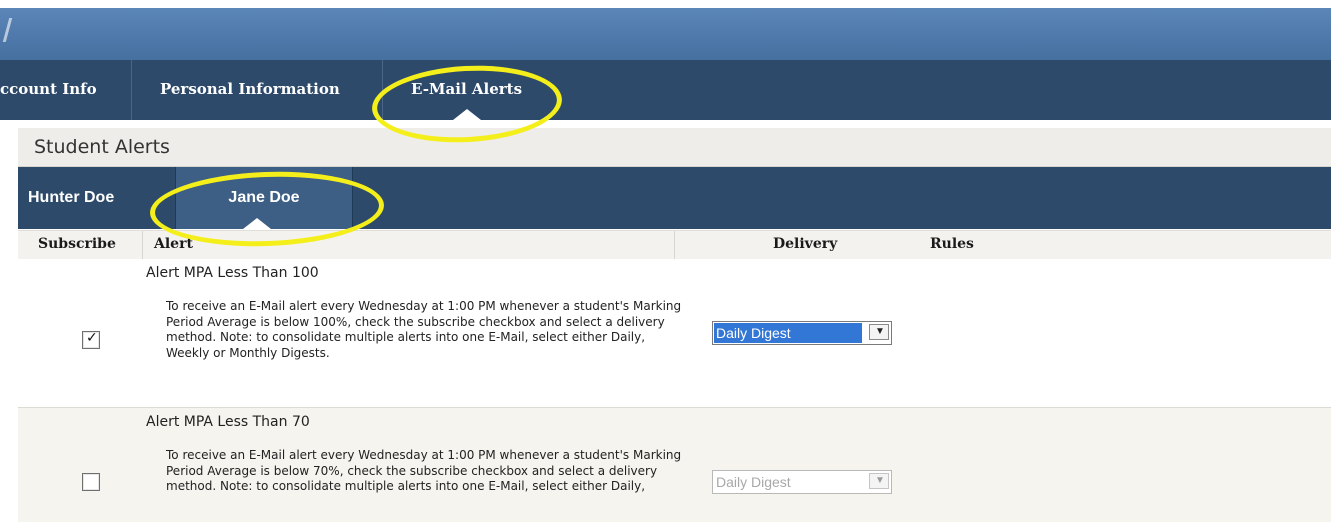  Describe the element at coordinates (77, 244) in the screenshot. I see `column-header-subscribe: Subscribe` at that location.